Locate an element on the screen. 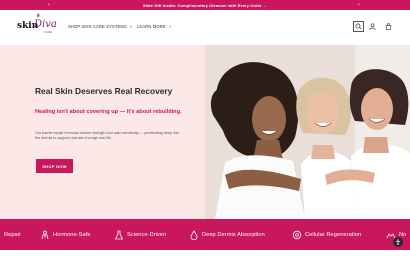 The height and width of the screenshot is (256, 410). announcement-next-arrow: › is located at coordinates (359, 5).